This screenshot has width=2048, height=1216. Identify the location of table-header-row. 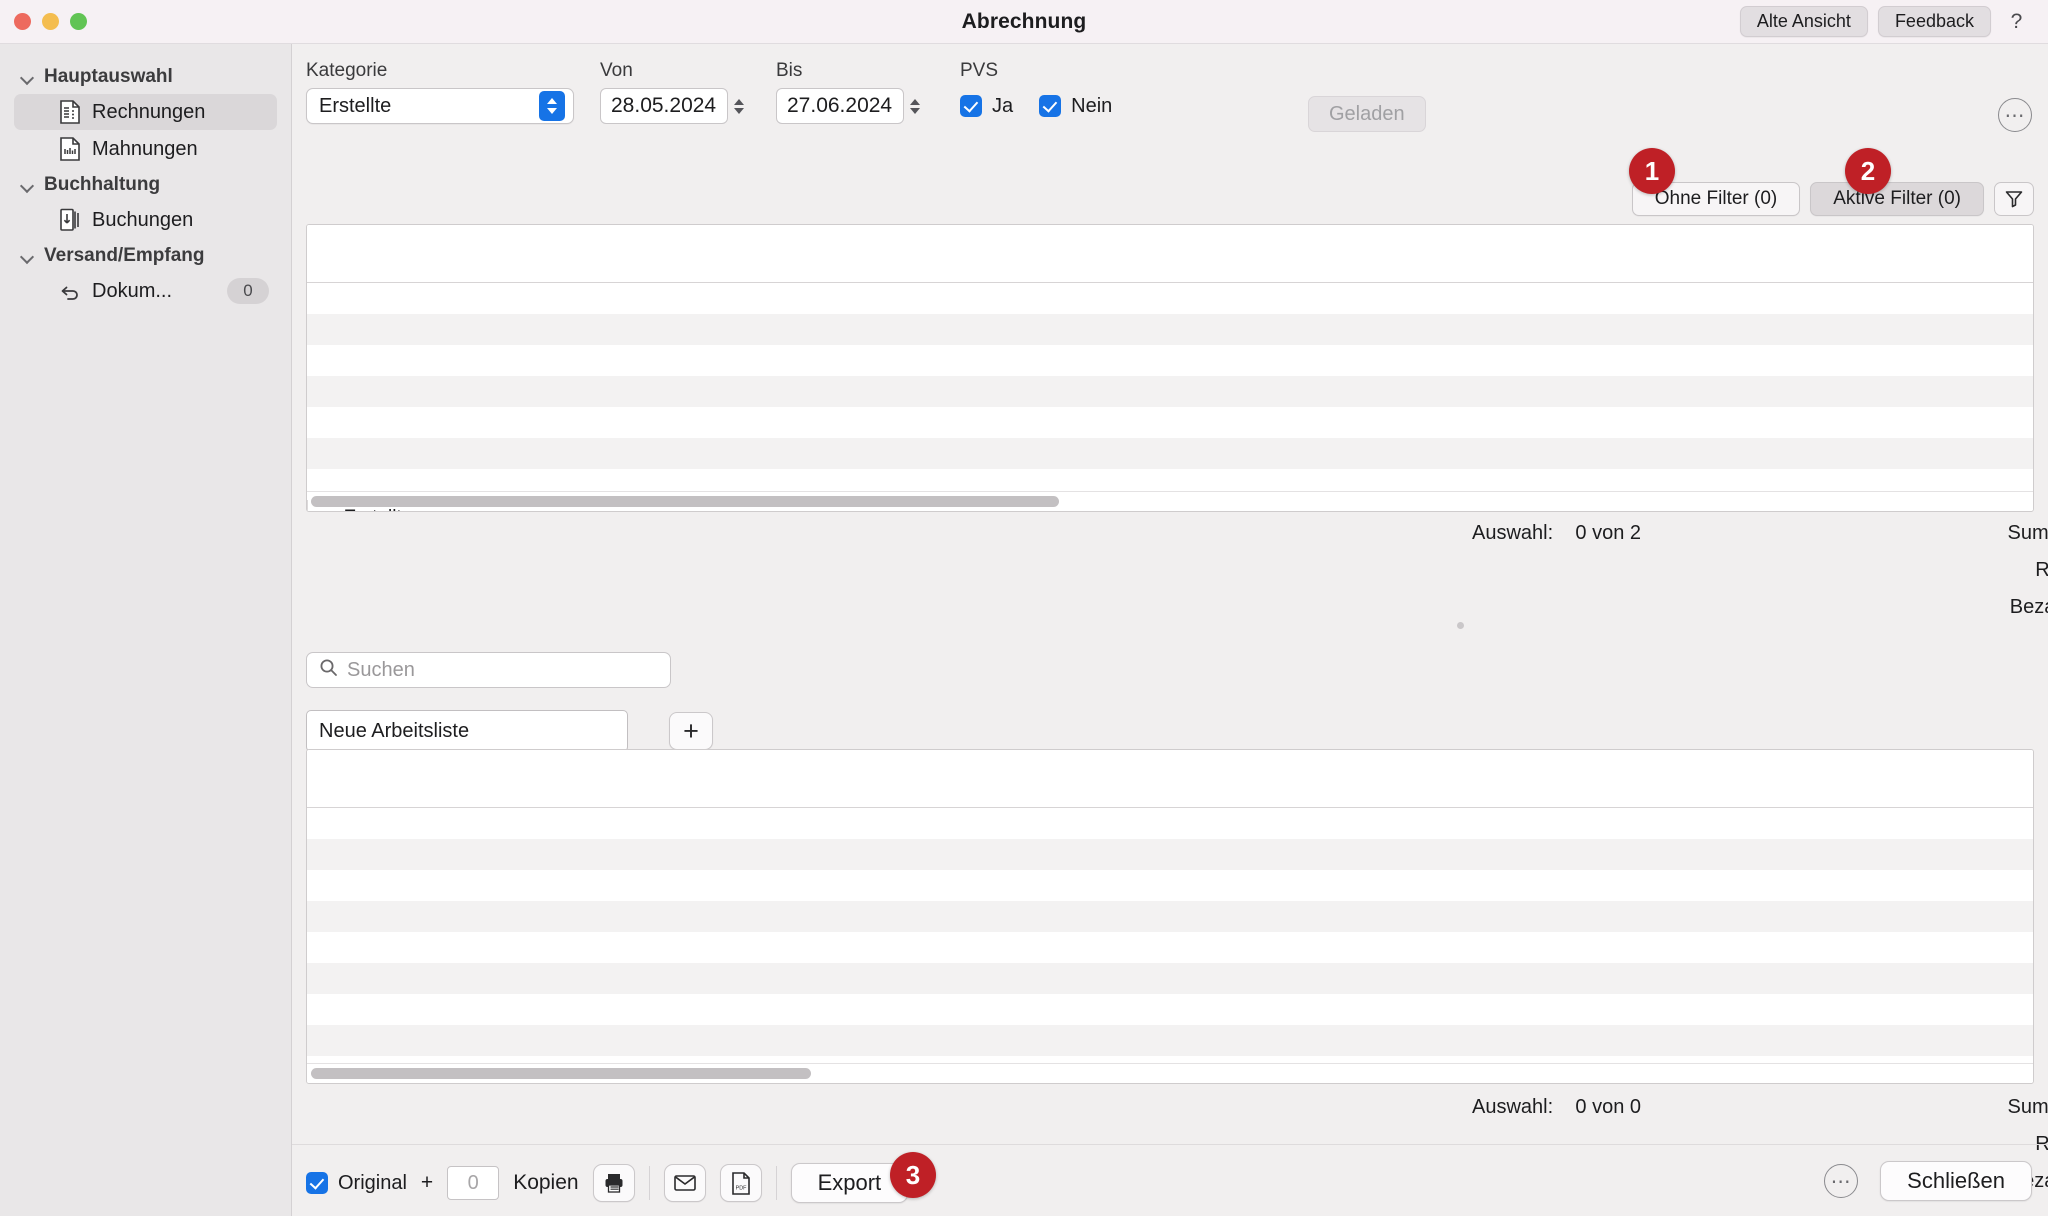
(1170, 779).